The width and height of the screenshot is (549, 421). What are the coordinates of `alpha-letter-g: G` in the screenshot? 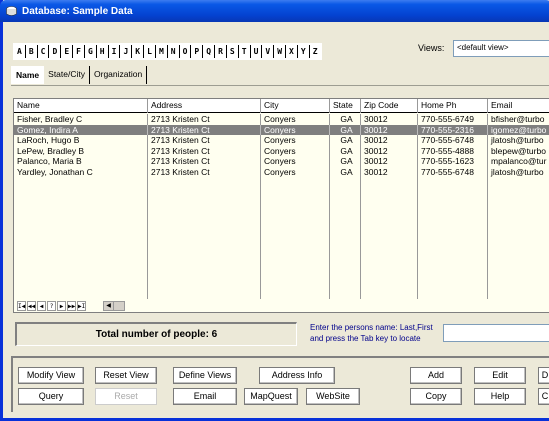 It's located at (91, 51).